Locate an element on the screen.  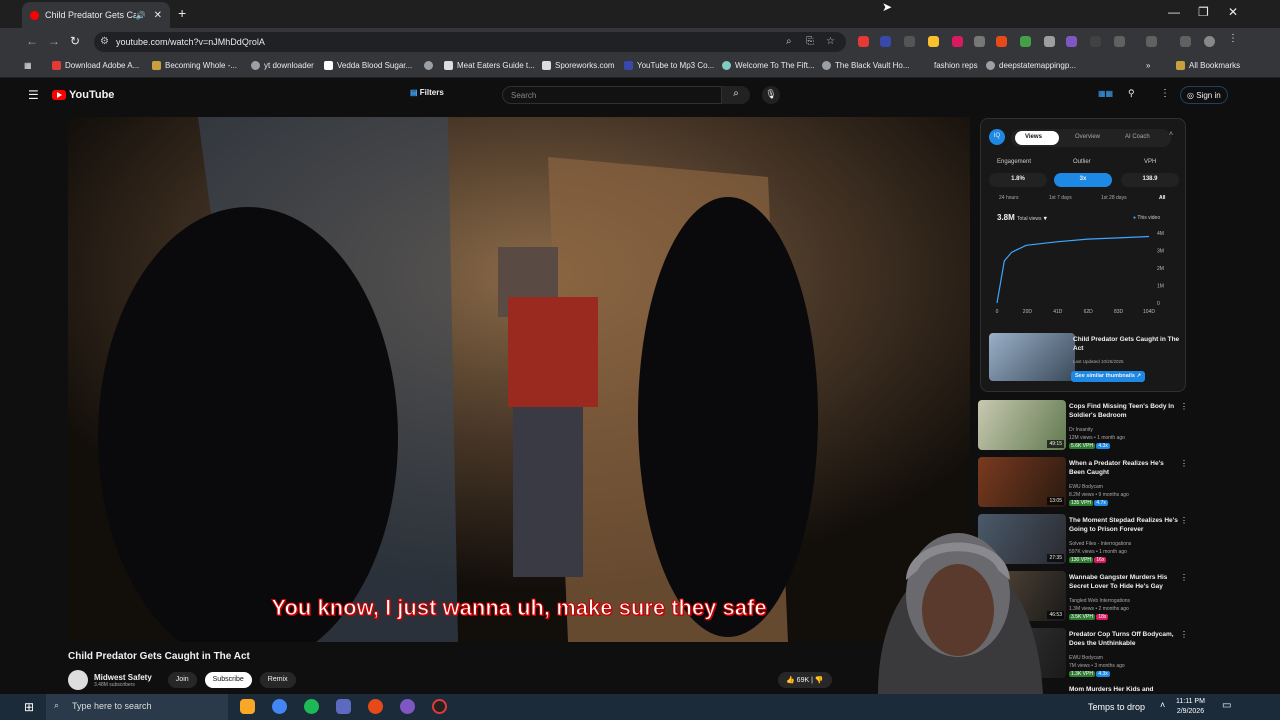
browser-tab: Child Predator Gets Caught 🔊 ✕ is located at coordinates (96, 15).